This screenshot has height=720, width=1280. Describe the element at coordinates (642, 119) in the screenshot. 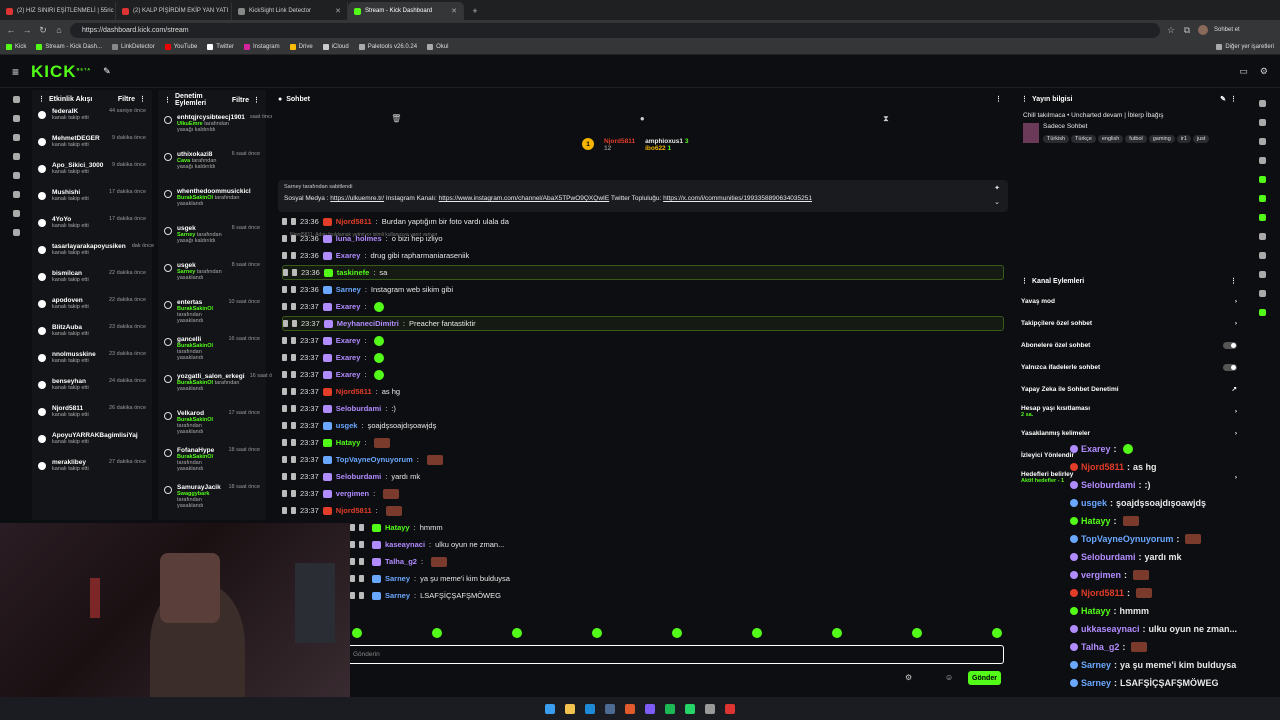

I see `chat-icon: ●` at that location.